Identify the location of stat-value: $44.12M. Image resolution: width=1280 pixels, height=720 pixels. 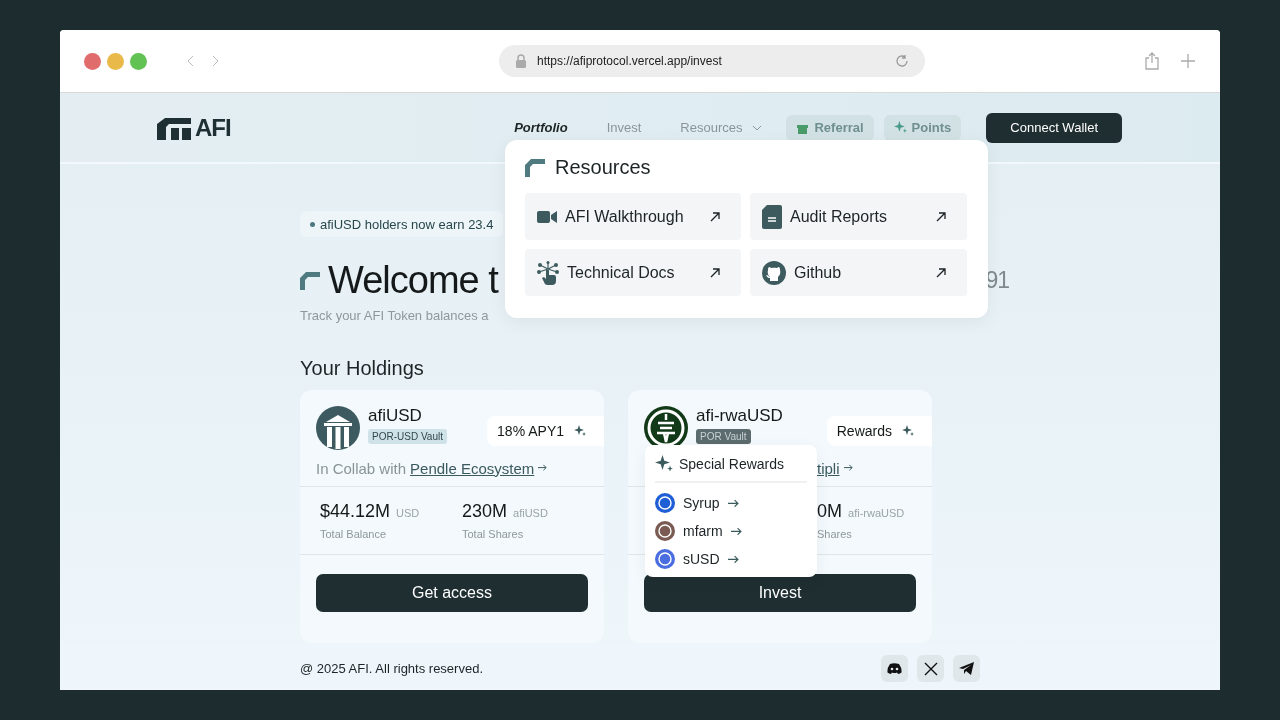
(355, 511).